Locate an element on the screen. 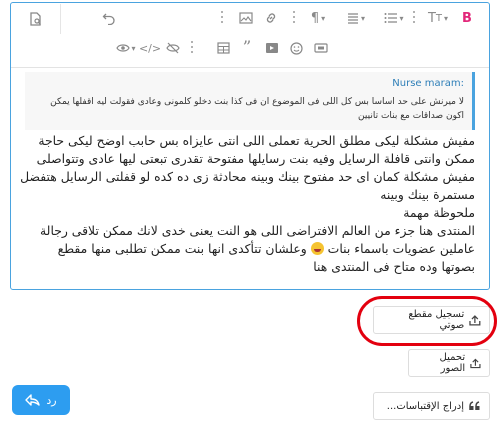 The image size is (500, 424). insert-link-button is located at coordinates (271, 18).